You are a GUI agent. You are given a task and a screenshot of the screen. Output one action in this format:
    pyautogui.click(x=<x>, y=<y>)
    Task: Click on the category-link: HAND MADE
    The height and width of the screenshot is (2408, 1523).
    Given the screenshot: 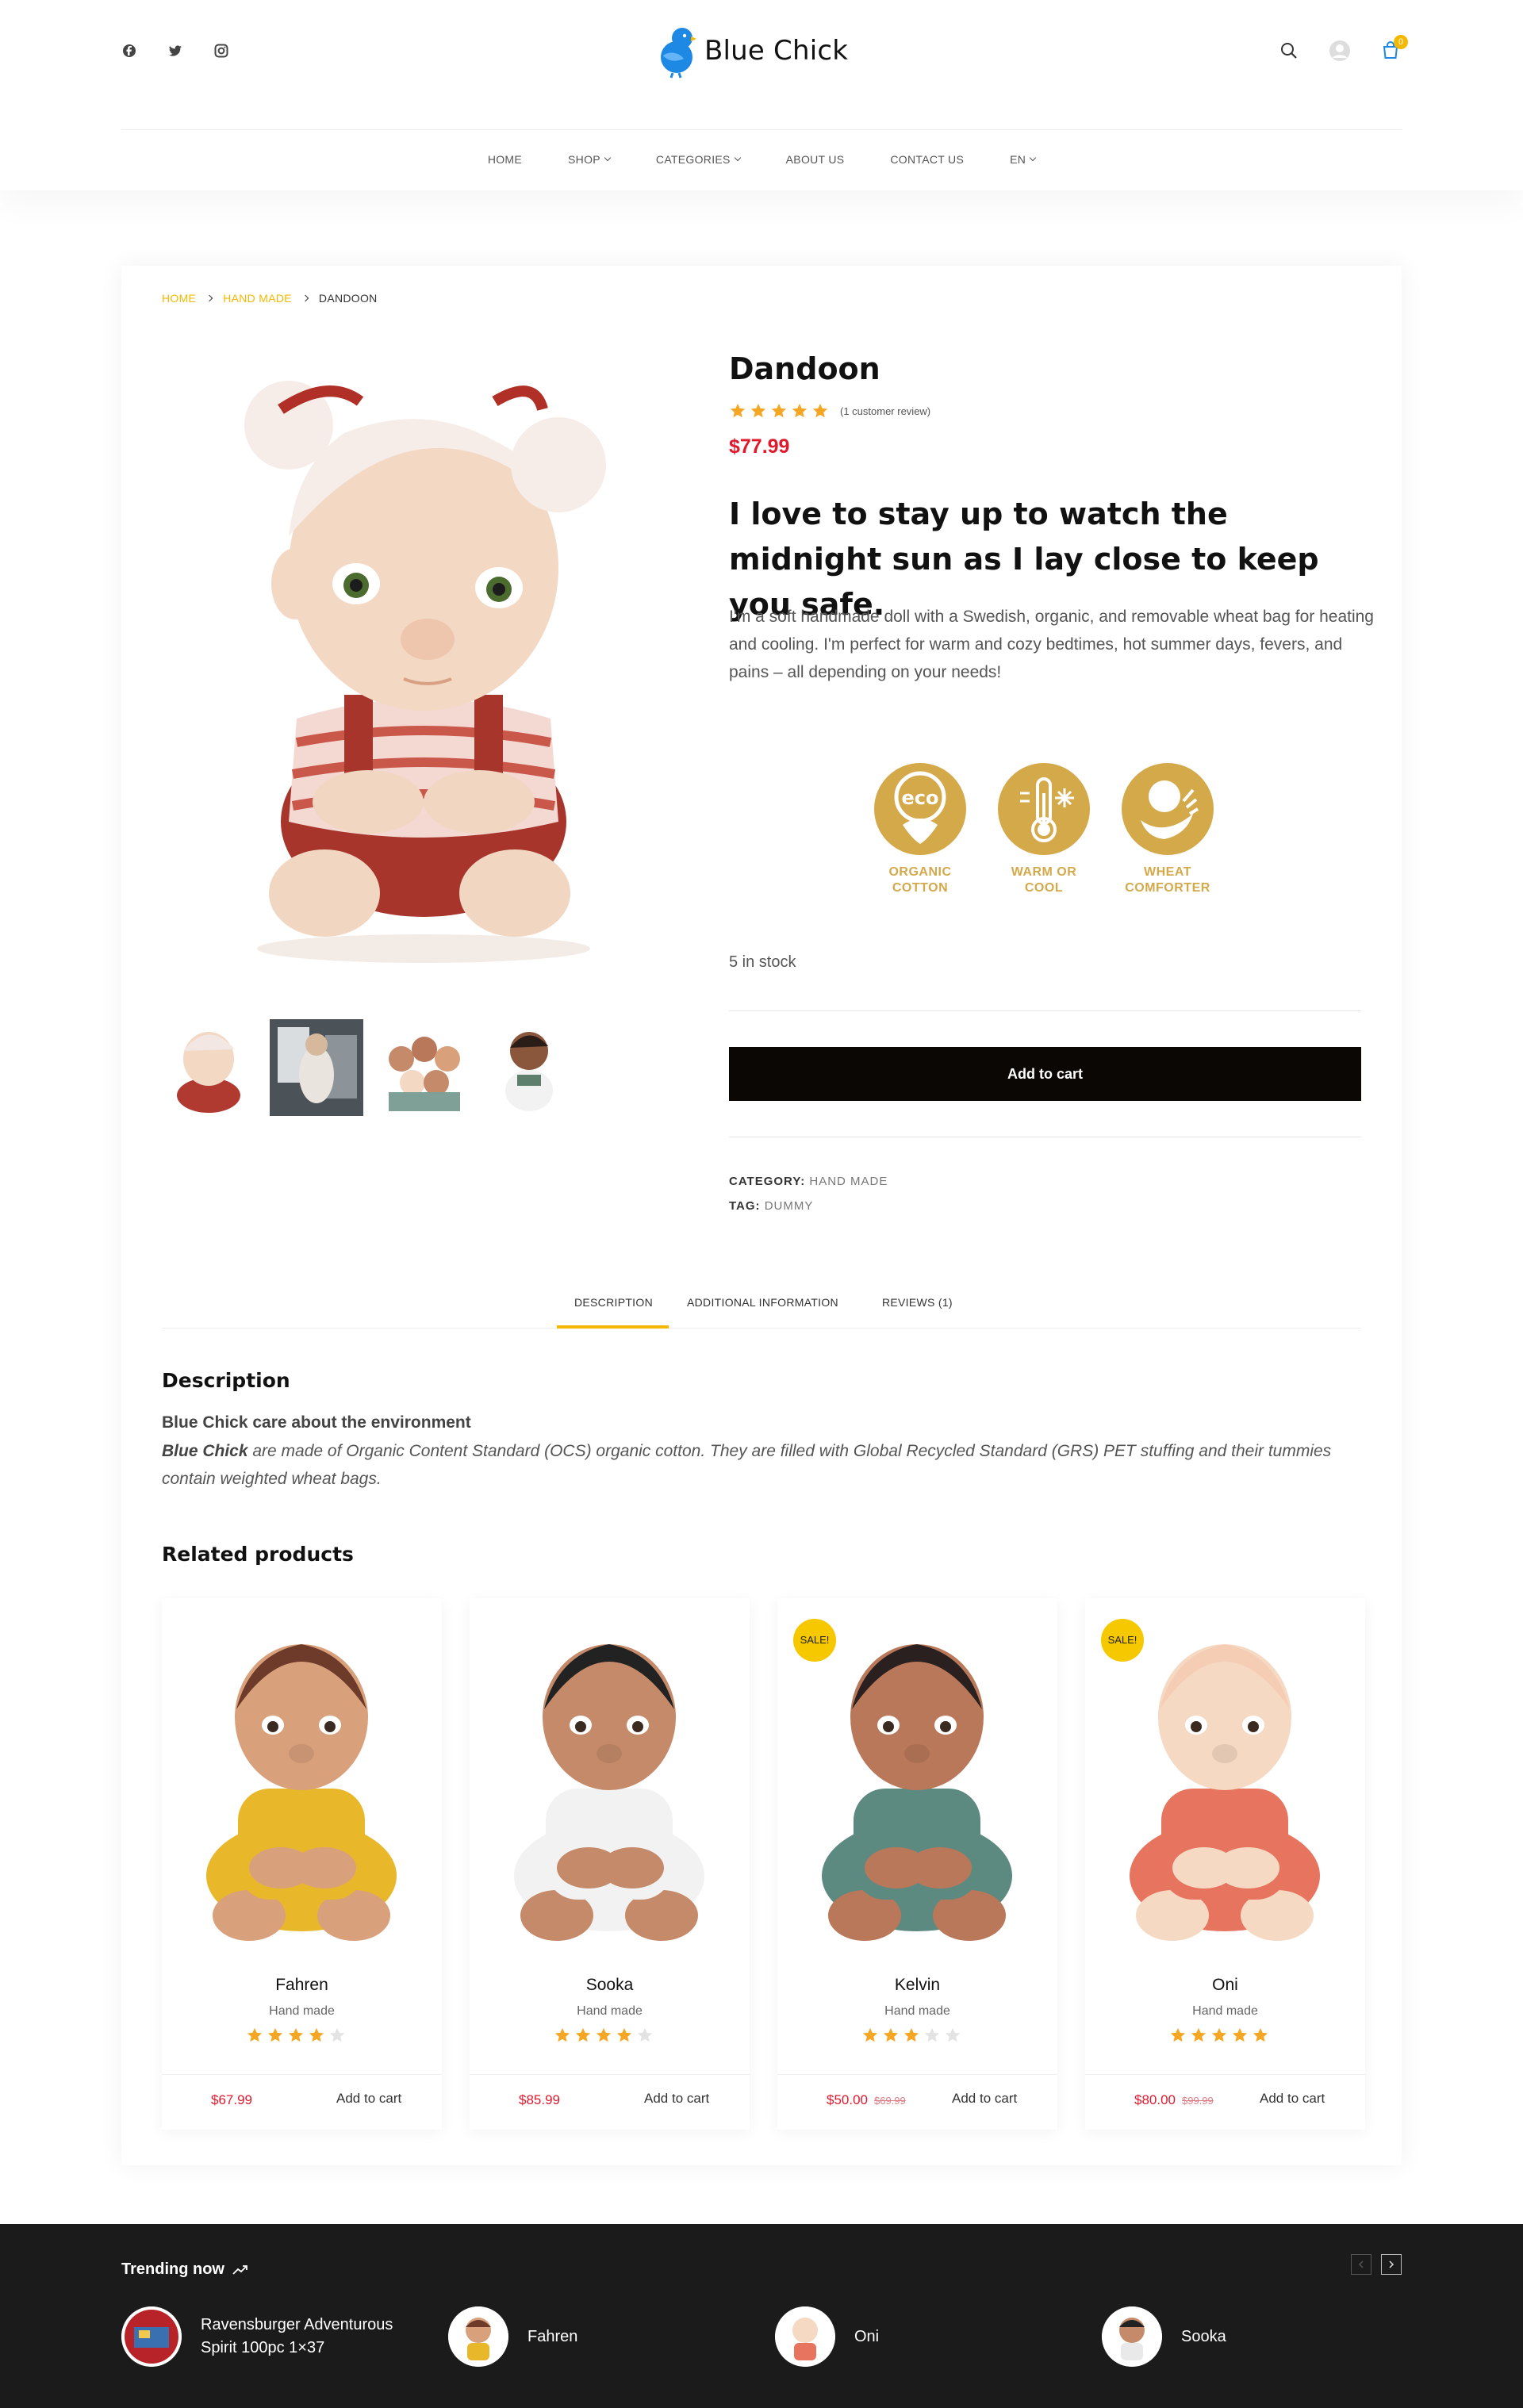 What is the action you would take?
    pyautogui.click(x=848, y=1181)
    